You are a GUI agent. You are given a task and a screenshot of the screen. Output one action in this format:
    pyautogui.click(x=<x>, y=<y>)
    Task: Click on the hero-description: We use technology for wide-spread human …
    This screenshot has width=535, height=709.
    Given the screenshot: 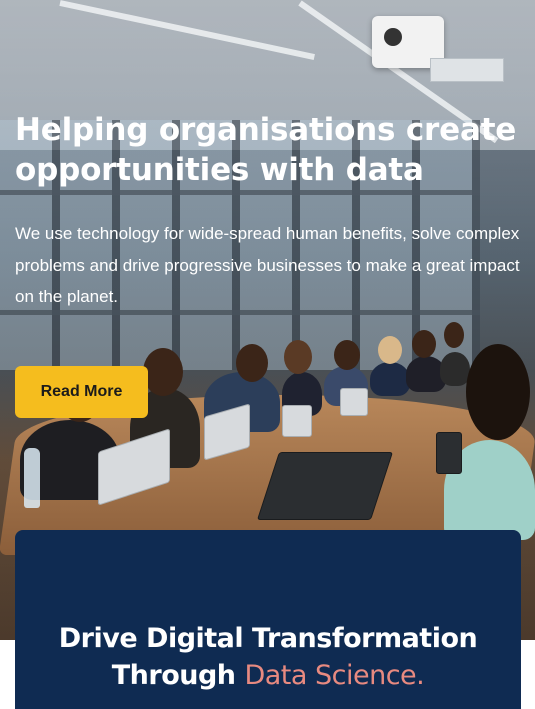 What is the action you would take?
    pyautogui.click(x=267, y=265)
    